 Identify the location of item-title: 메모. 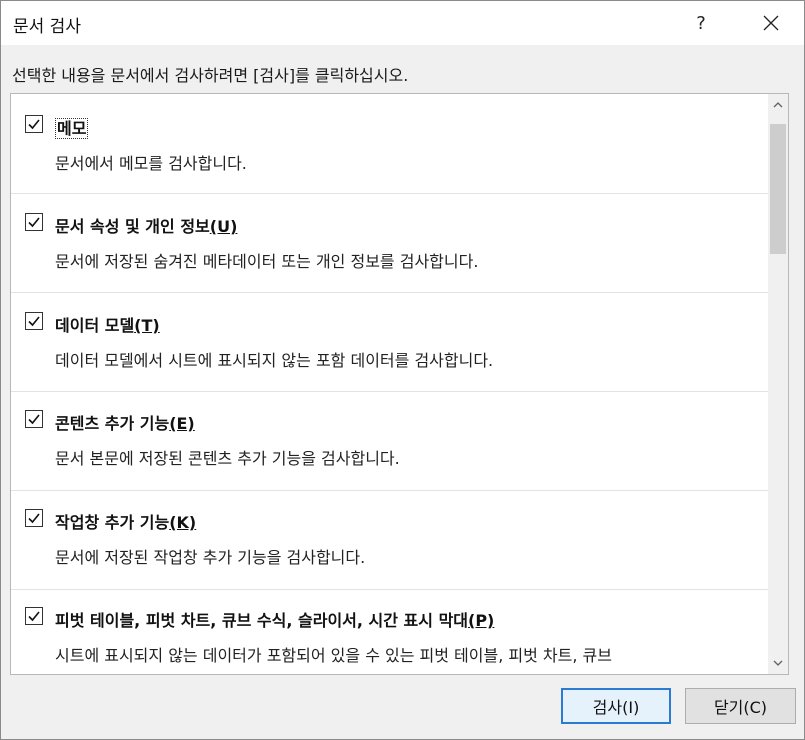
(72, 128).